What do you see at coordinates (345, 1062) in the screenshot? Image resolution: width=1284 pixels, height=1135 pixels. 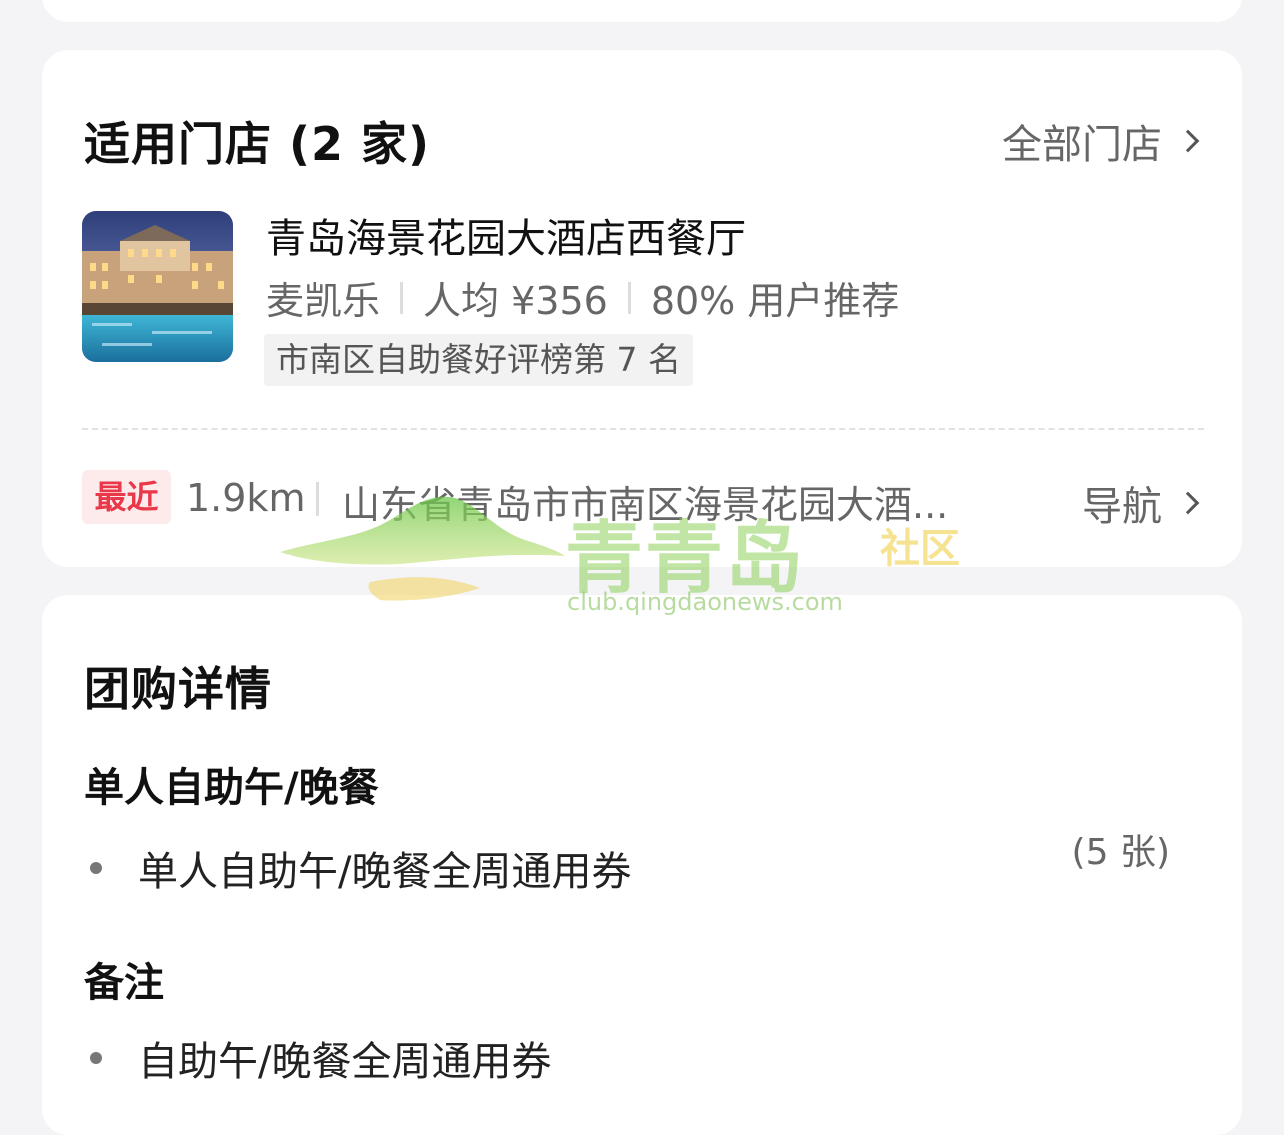 I see `note-text: 自助午/晚餐全周通用券` at bounding box center [345, 1062].